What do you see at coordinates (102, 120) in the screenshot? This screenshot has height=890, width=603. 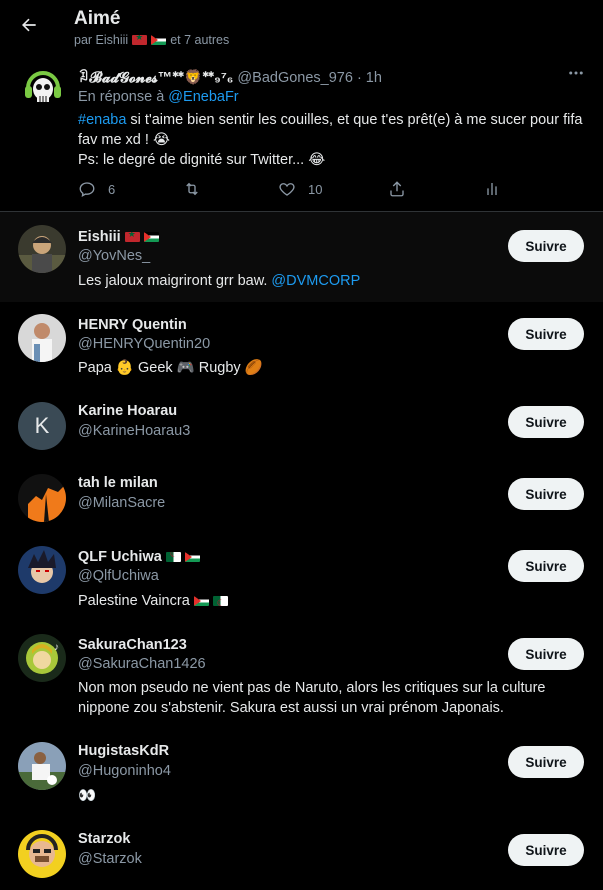 I see `hashtag-link: #enaba` at bounding box center [102, 120].